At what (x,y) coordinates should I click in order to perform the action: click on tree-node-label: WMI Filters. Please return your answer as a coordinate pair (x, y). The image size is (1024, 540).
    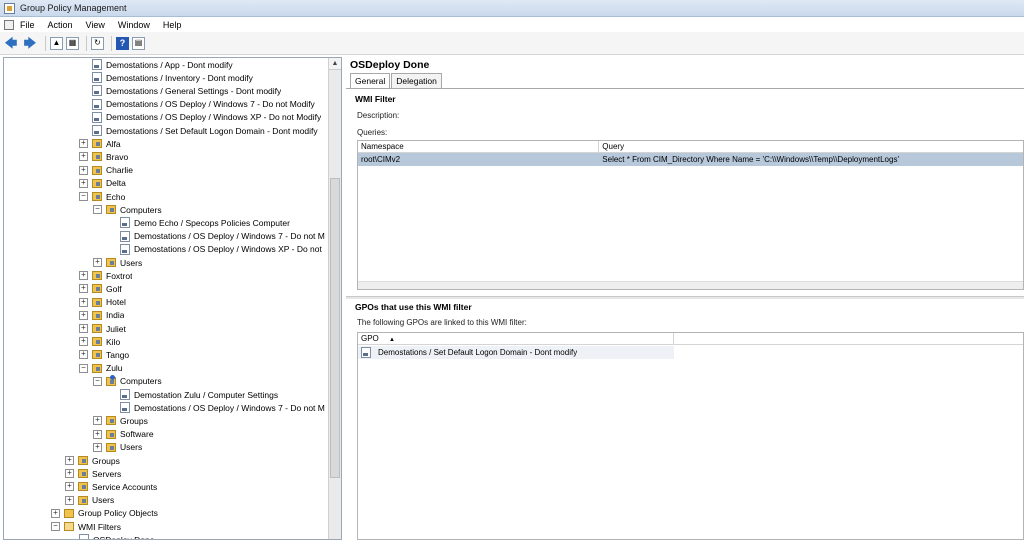
    Looking at the image, I should click on (99, 526).